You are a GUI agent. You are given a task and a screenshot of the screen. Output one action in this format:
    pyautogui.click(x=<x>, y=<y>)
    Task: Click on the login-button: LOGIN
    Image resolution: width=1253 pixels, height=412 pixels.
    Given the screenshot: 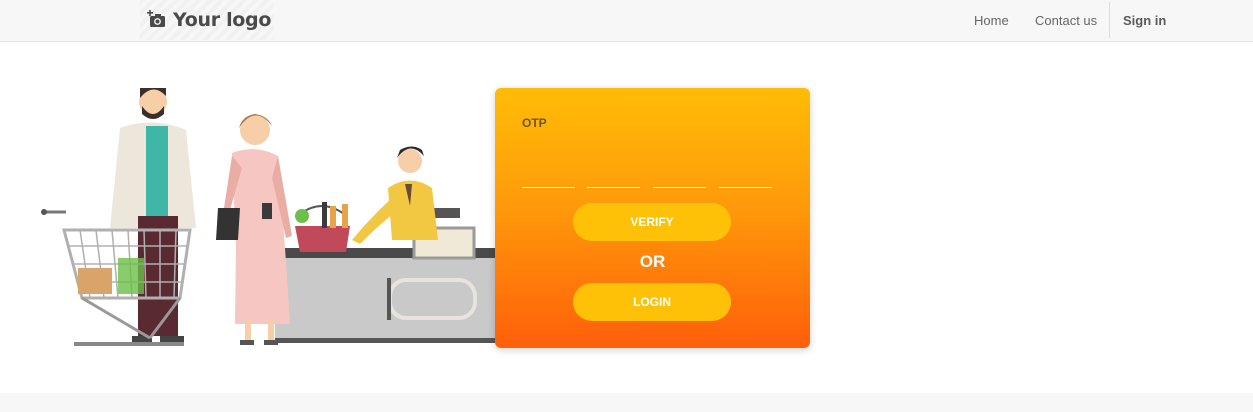 What is the action you would take?
    pyautogui.click(x=652, y=302)
    